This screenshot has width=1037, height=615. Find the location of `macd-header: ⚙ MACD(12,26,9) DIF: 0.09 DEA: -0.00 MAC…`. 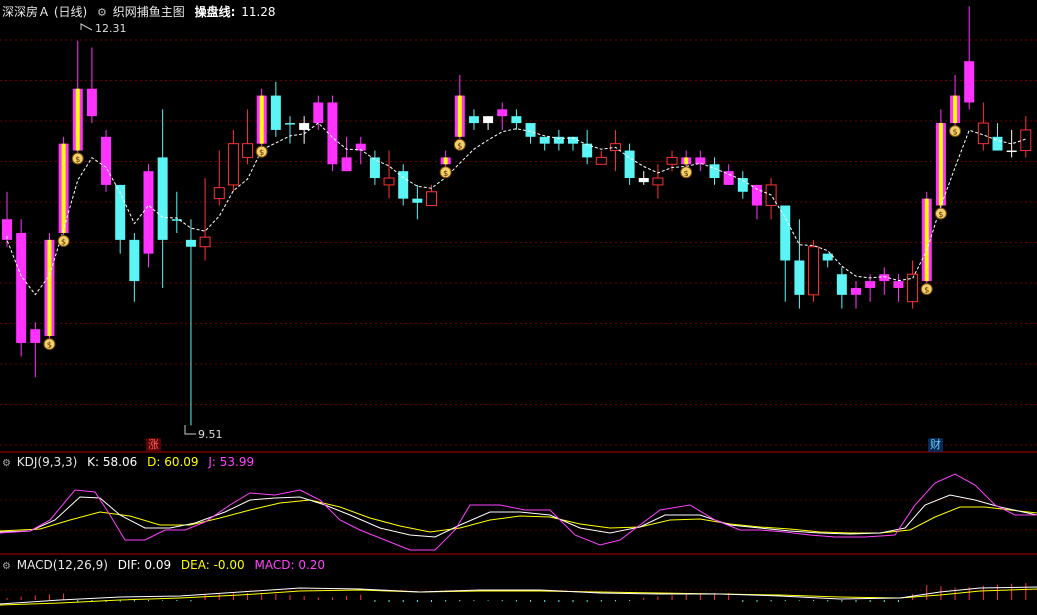

macd-header: ⚙ MACD(12,26,9) DIF: 0.09 DEA: -0.00 MAC… is located at coordinates (166, 565).